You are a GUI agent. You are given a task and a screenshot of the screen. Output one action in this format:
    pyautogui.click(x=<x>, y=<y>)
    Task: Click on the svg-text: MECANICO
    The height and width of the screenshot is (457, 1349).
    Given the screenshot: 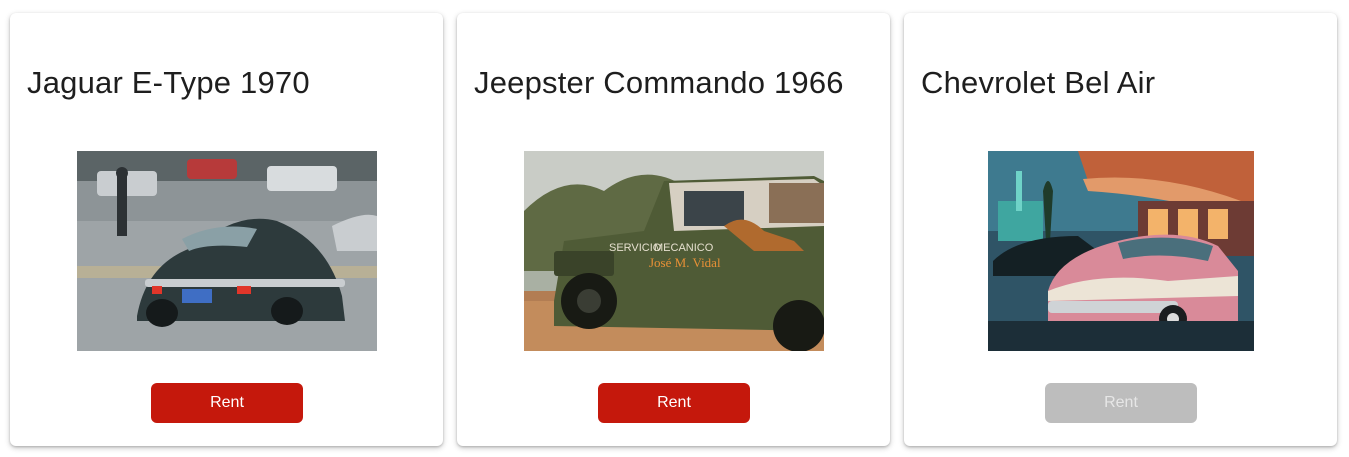 What is the action you would take?
    pyautogui.click(x=684, y=248)
    